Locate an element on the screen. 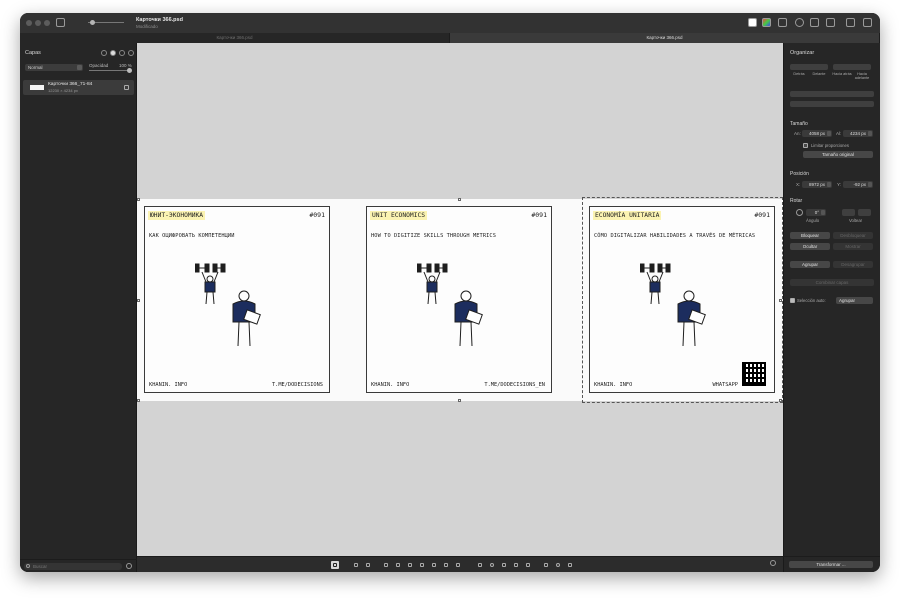 This screenshot has width=900, height=598. lasso-tool-icon is located at coordinates (504, 565).